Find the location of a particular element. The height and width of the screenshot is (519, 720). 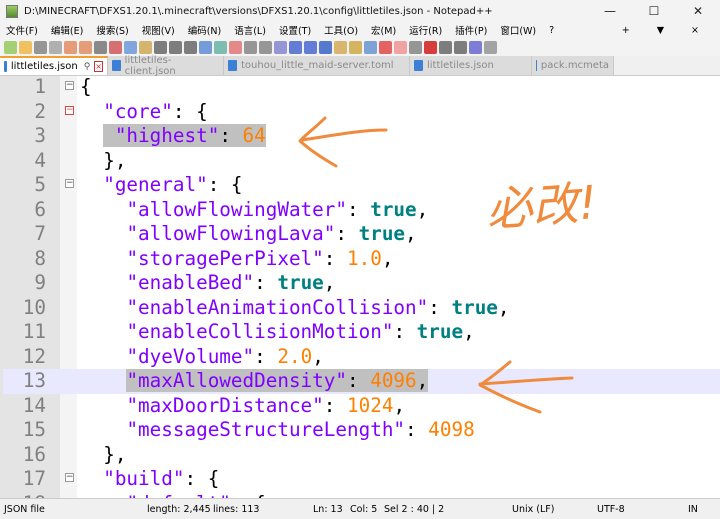

code-line: 2 − "core": { is located at coordinates (361, 112).